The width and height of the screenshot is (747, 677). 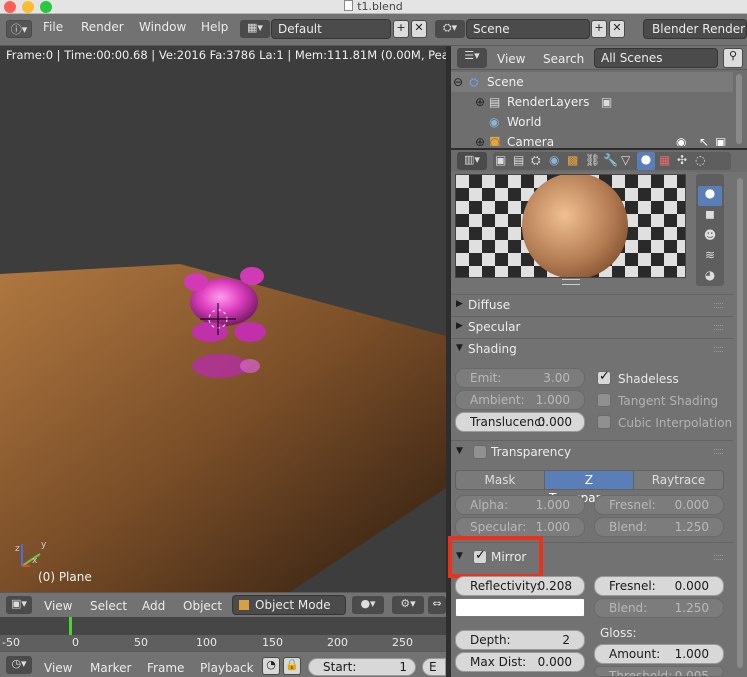 I want to click on depth-field: Depth: 2, so click(x=520, y=640).